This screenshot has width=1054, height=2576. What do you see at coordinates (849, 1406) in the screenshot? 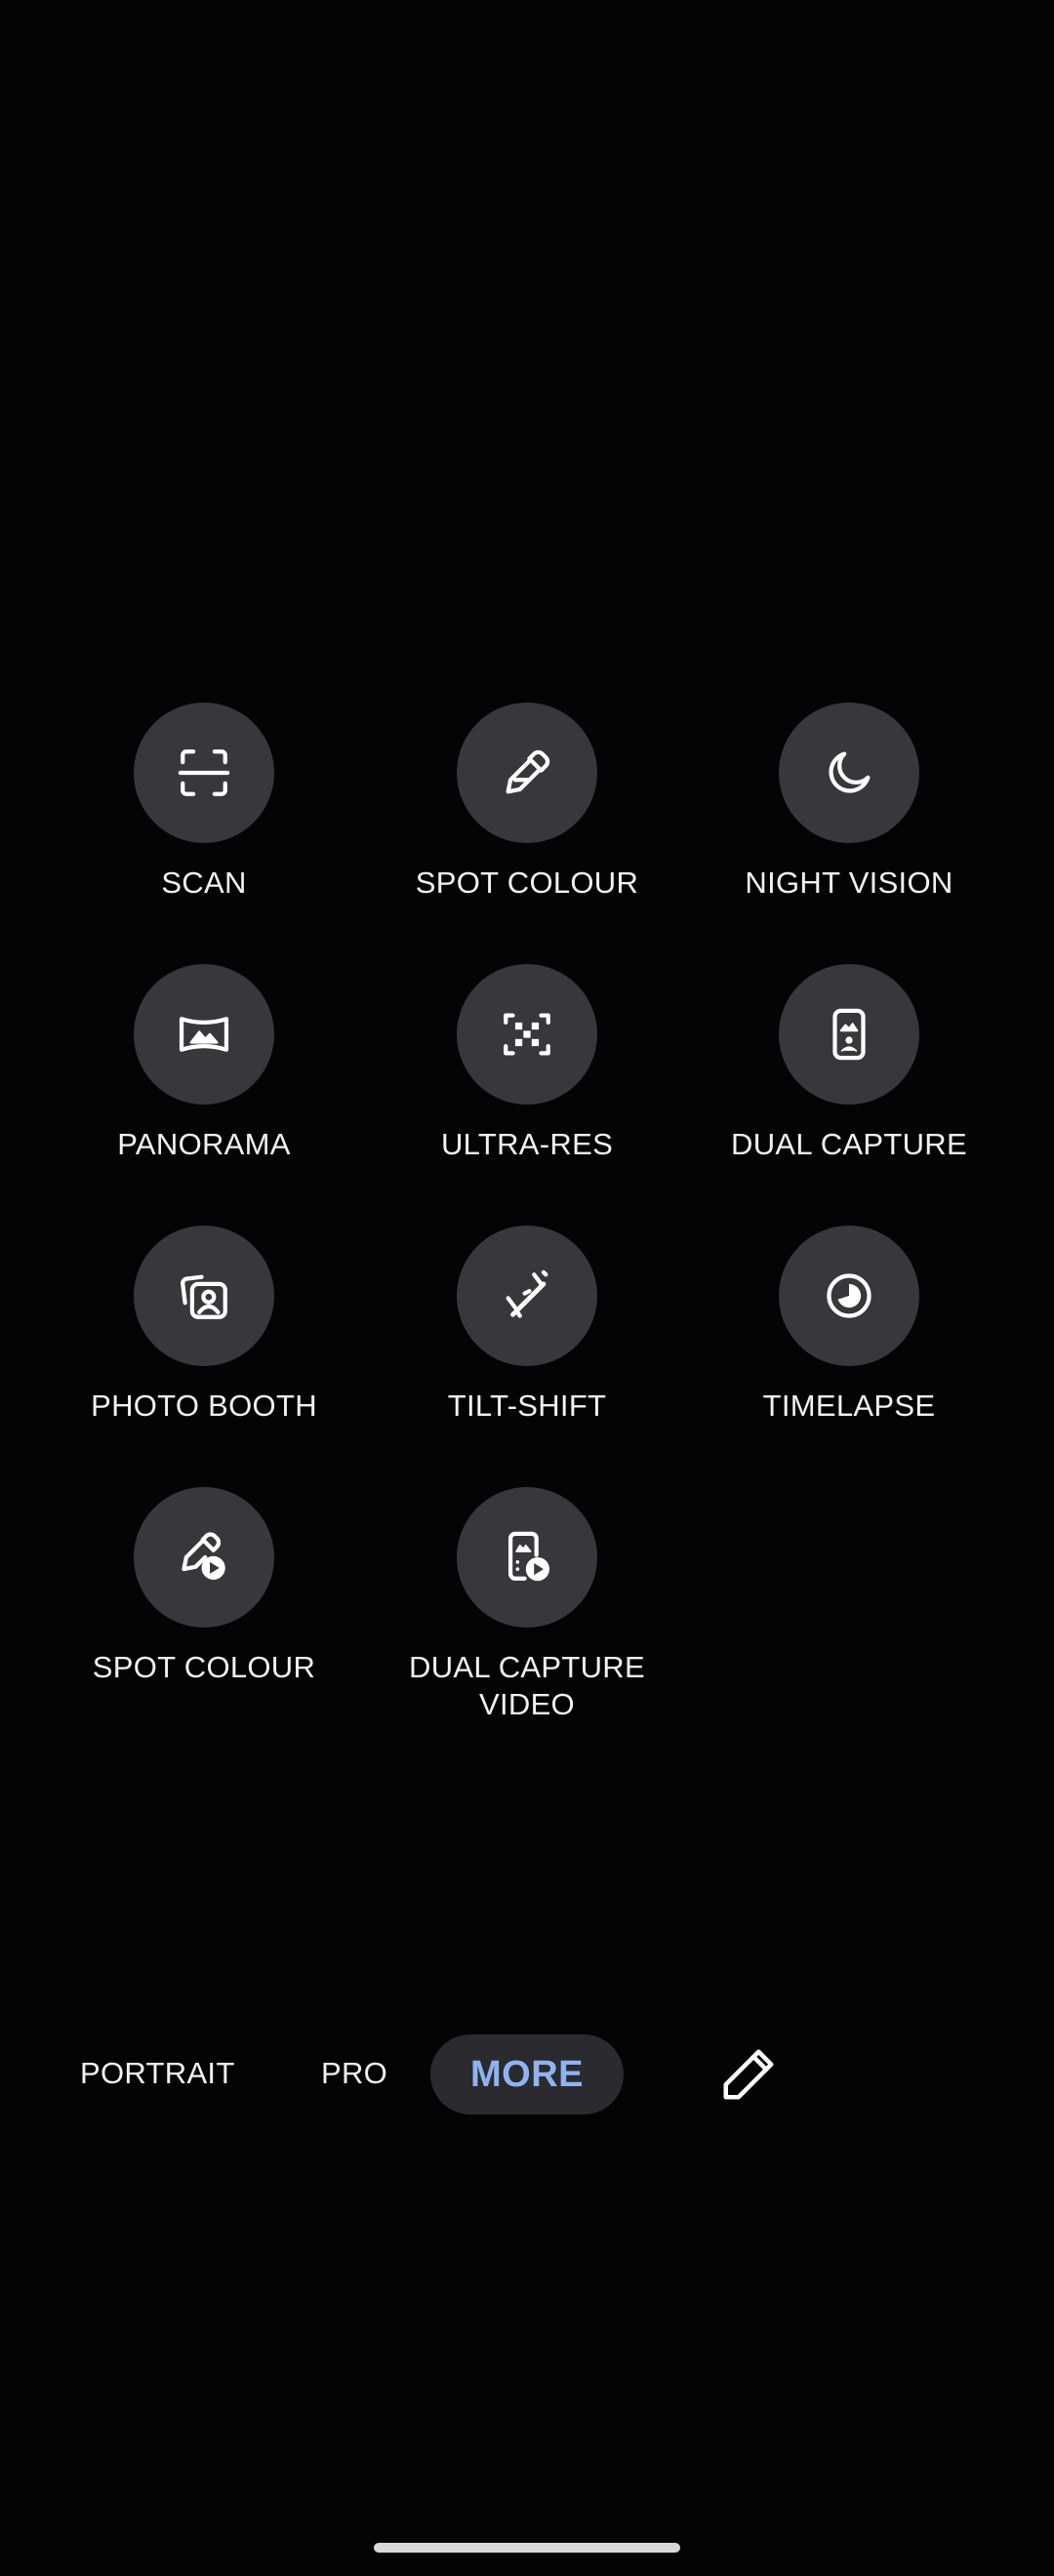
I see `mode-label: TIMELAPSE` at bounding box center [849, 1406].